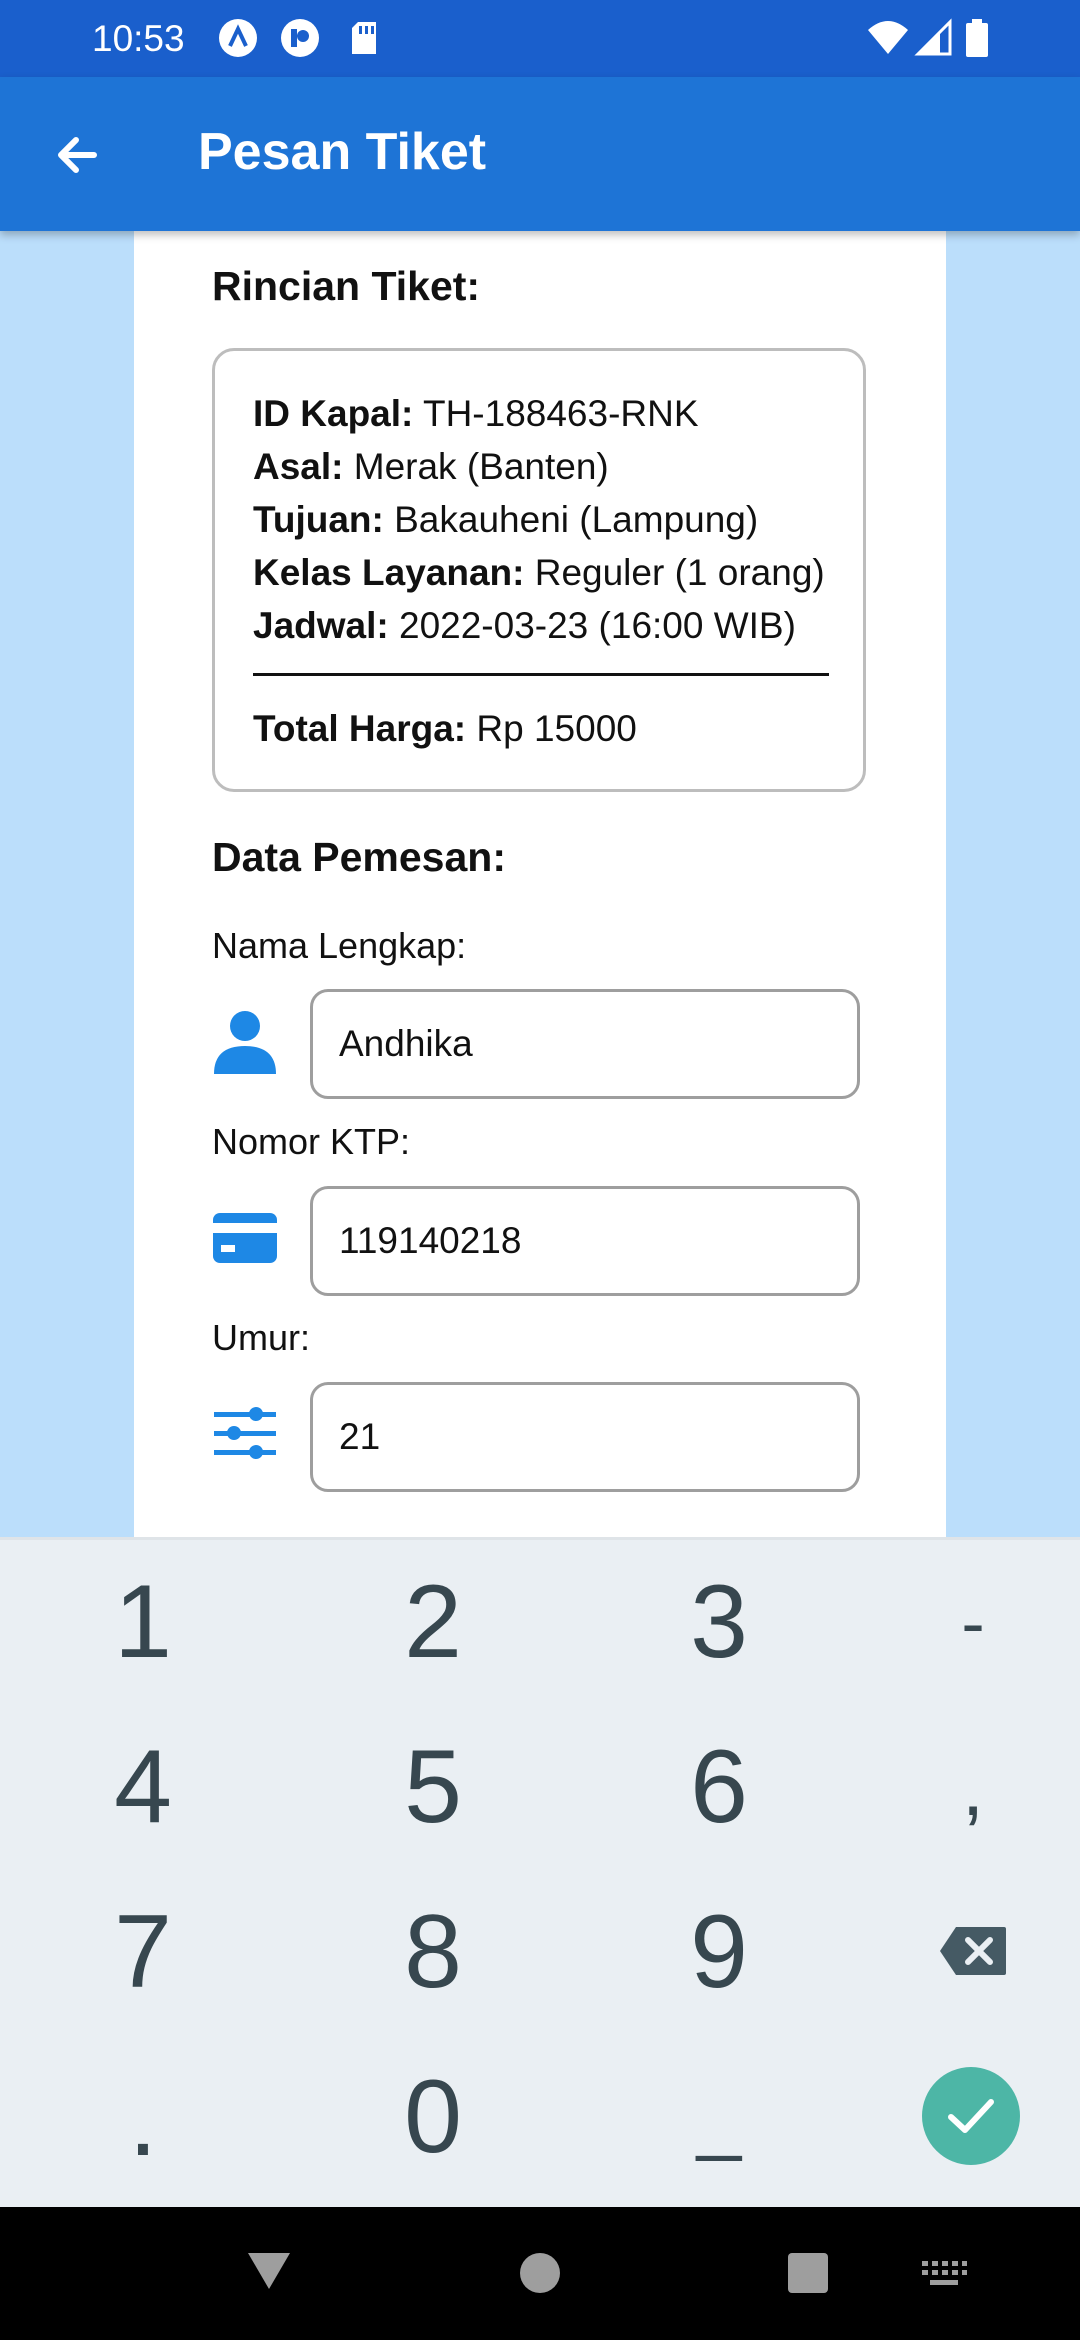 This screenshot has width=1080, height=2340. Describe the element at coordinates (311, 1141) in the screenshot. I see `ktp-number-label: Nomor KTP:` at that location.